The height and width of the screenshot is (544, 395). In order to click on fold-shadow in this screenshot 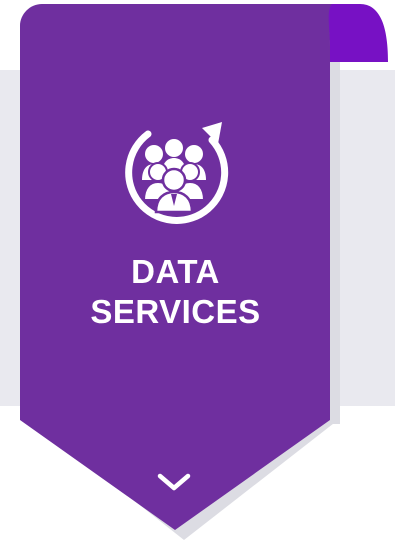, I will do `click(335, 236)`.